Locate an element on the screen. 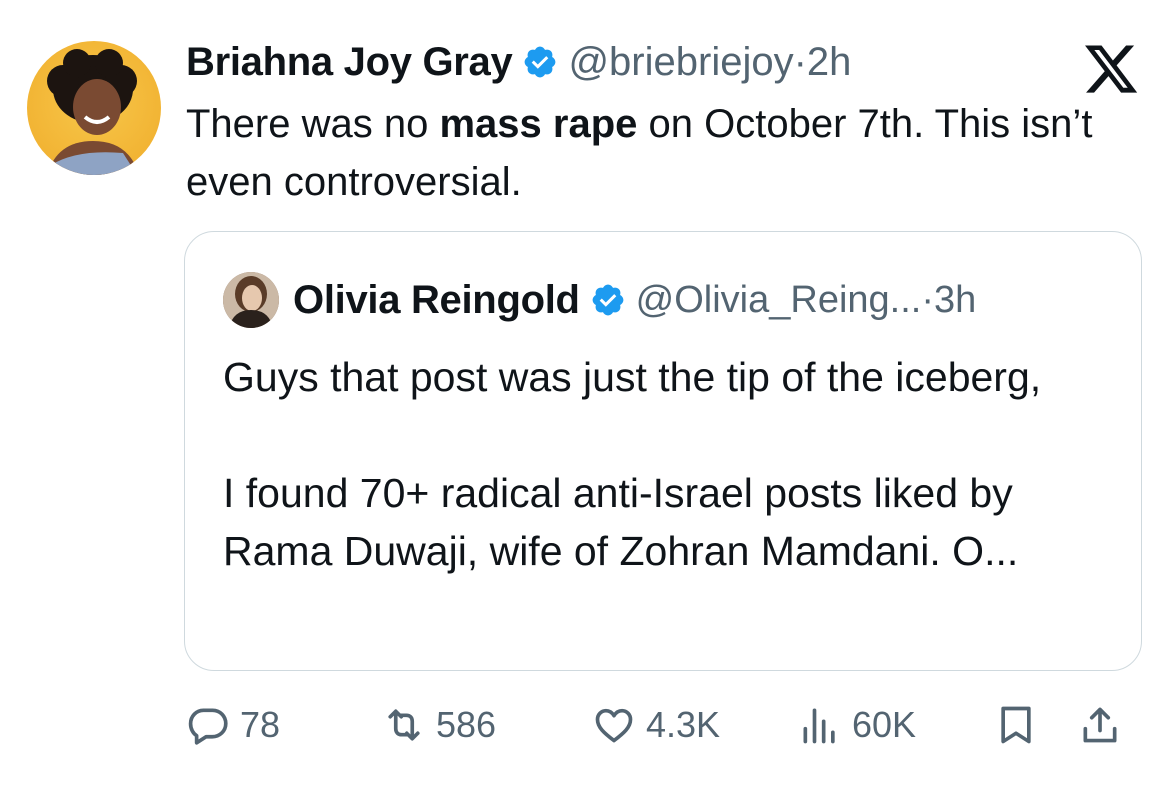 This screenshot has width=1170, height=789. reply-button: 78 is located at coordinates (233, 725).